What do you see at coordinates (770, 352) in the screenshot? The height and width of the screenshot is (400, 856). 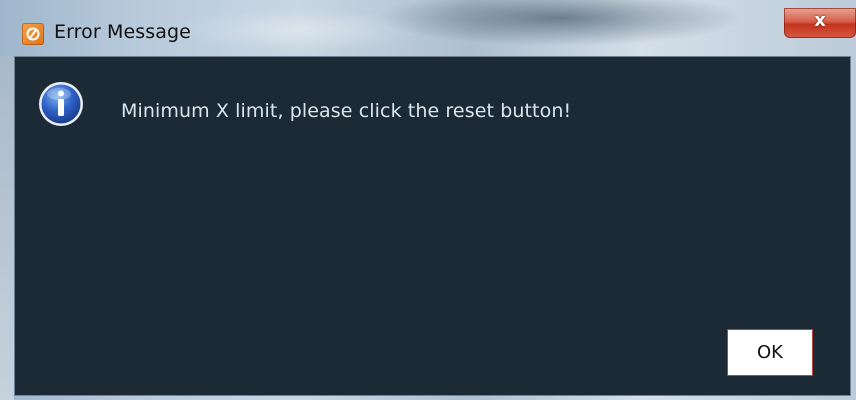 I see `ok-button: OK` at bounding box center [770, 352].